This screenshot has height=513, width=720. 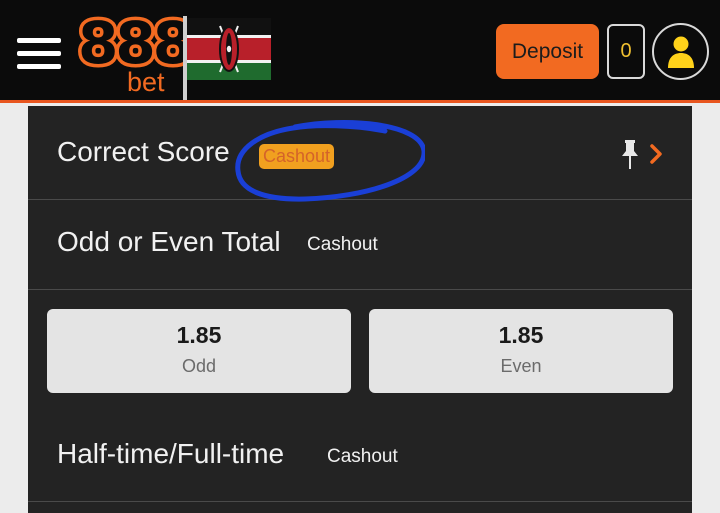 I want to click on odds-button-even: 1.85 Even, so click(x=521, y=351).